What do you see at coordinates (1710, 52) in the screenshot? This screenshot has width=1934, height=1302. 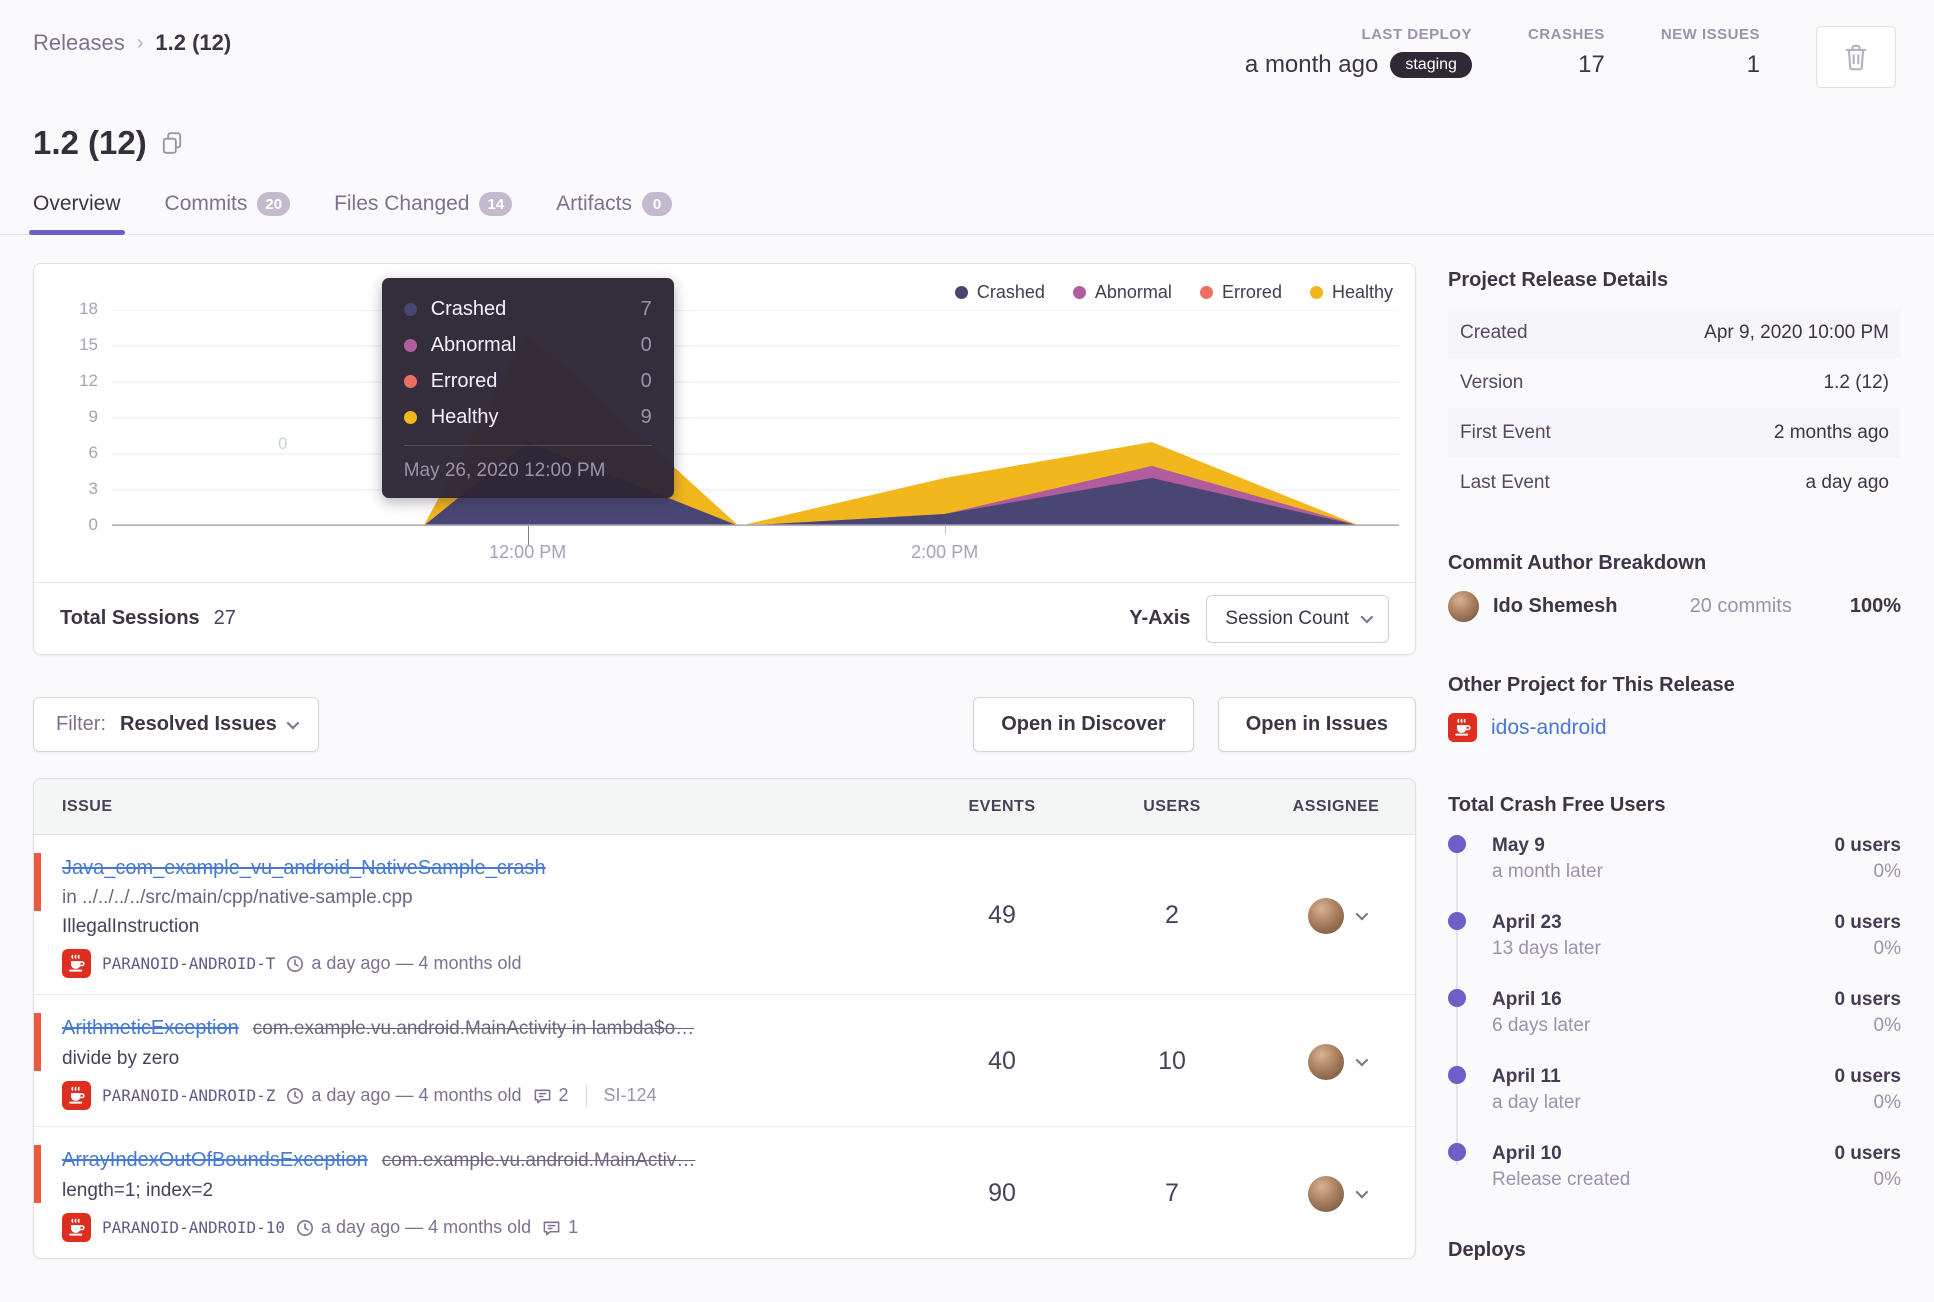 I see `stat-new-issues: NEW ISSUES 1` at bounding box center [1710, 52].